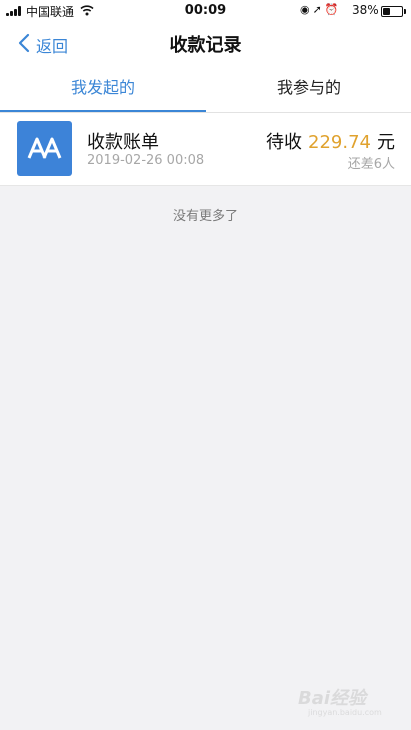 The image size is (411, 730). I want to click on amount-prefix: 待收, so click(284, 142).